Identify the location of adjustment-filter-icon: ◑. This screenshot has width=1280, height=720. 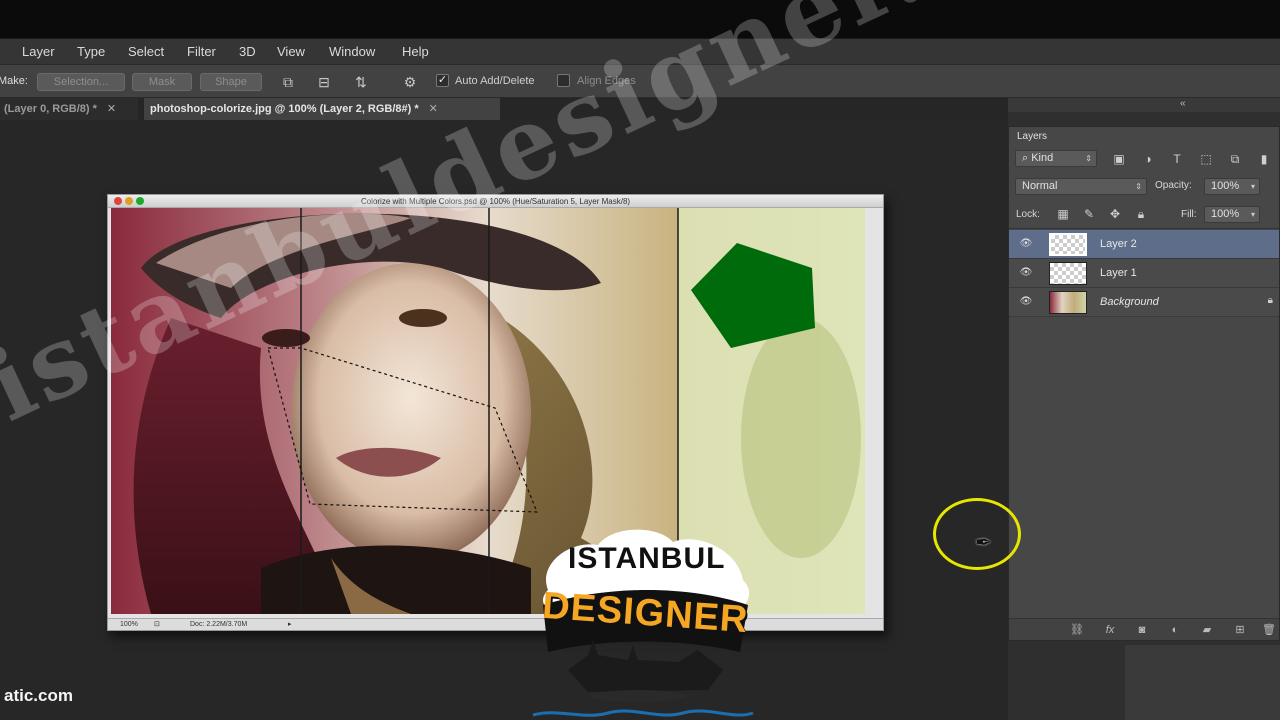
(1148, 159).